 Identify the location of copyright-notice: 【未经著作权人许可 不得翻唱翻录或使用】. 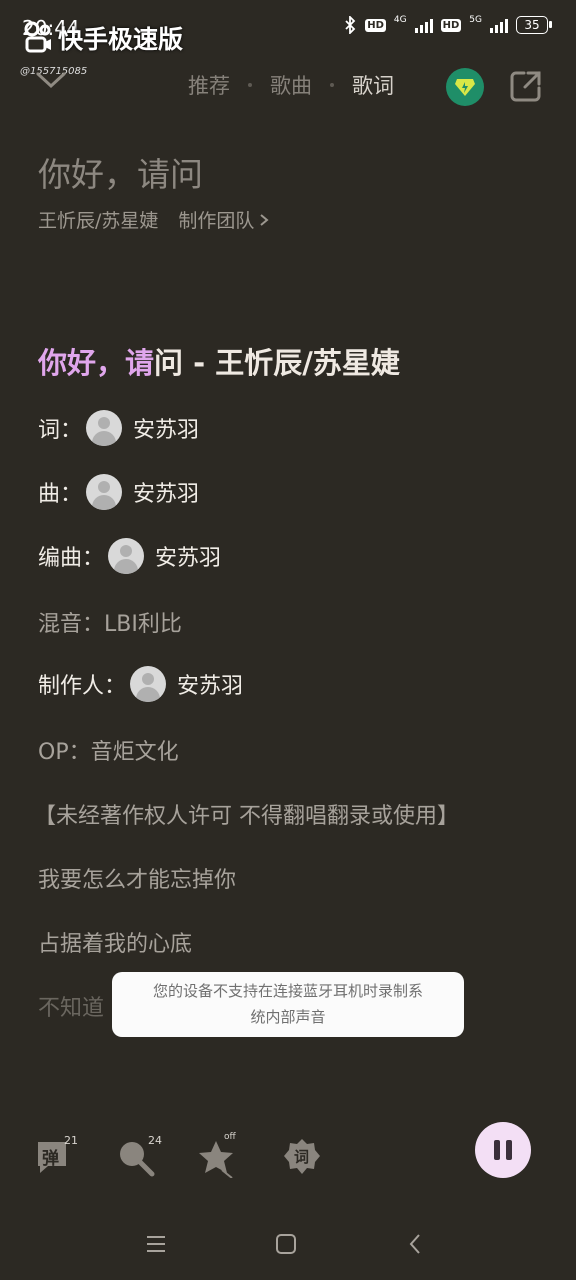
(246, 814).